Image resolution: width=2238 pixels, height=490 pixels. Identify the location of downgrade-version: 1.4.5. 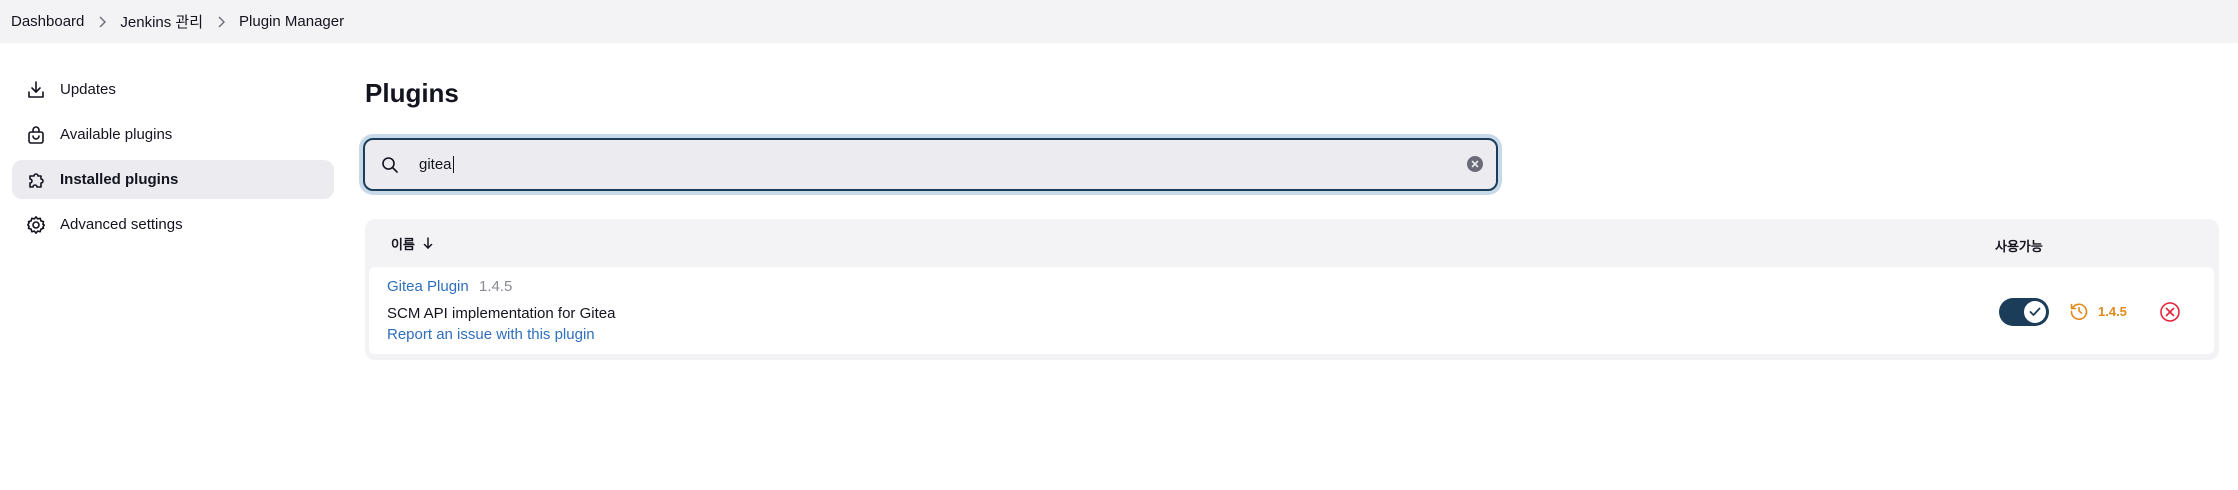
(2112, 311).